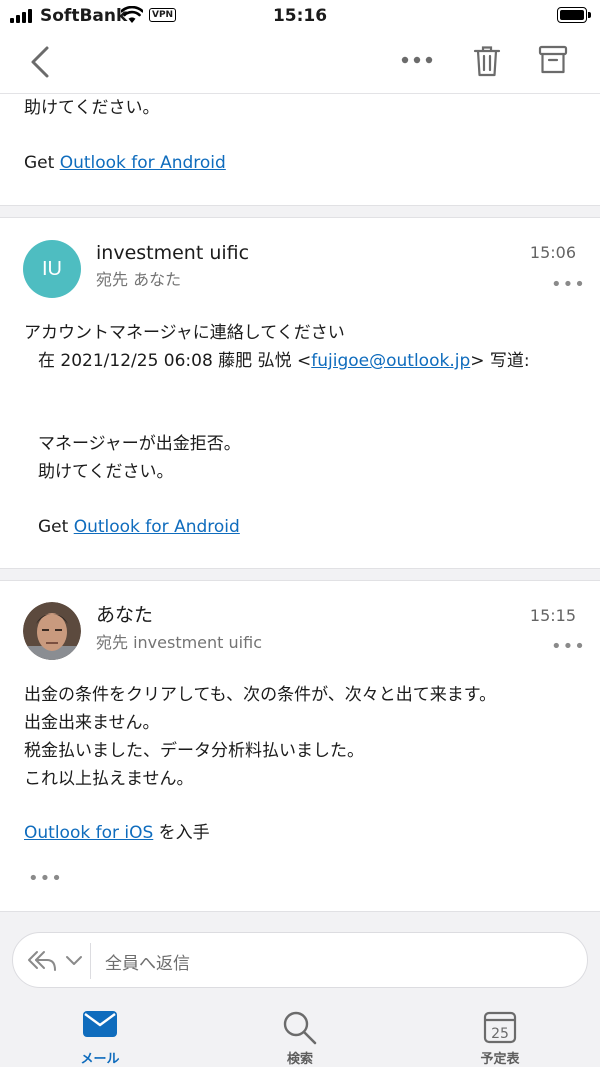  Describe the element at coordinates (299, 1059) in the screenshot. I see `tab-label: 検索` at that location.